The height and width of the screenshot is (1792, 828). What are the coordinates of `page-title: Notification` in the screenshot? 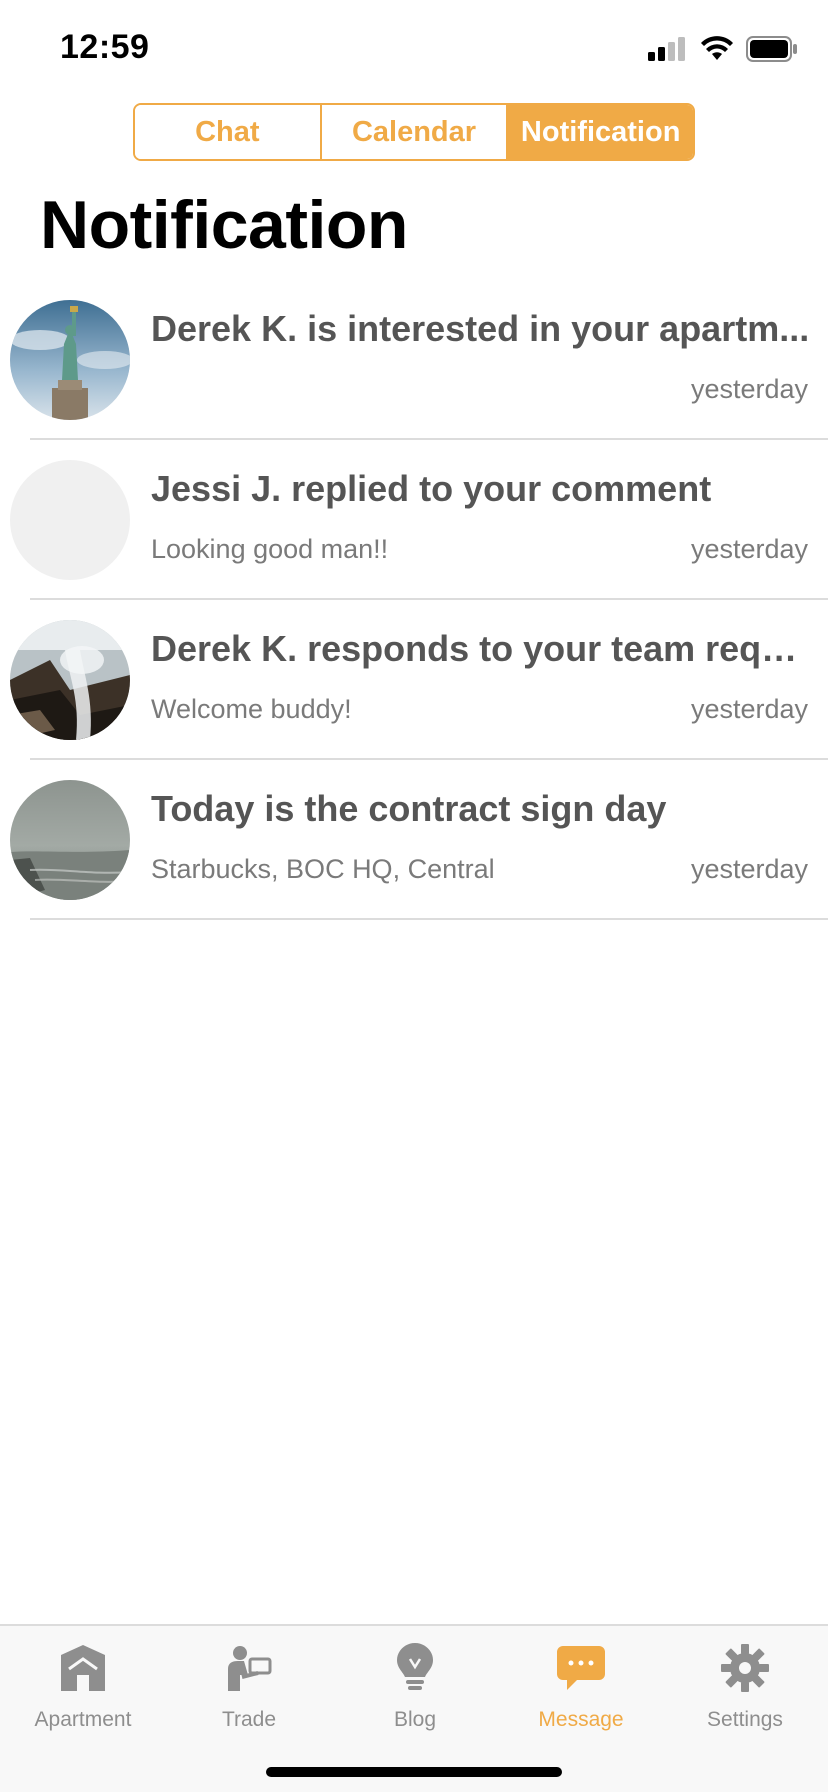 It's located at (224, 225).